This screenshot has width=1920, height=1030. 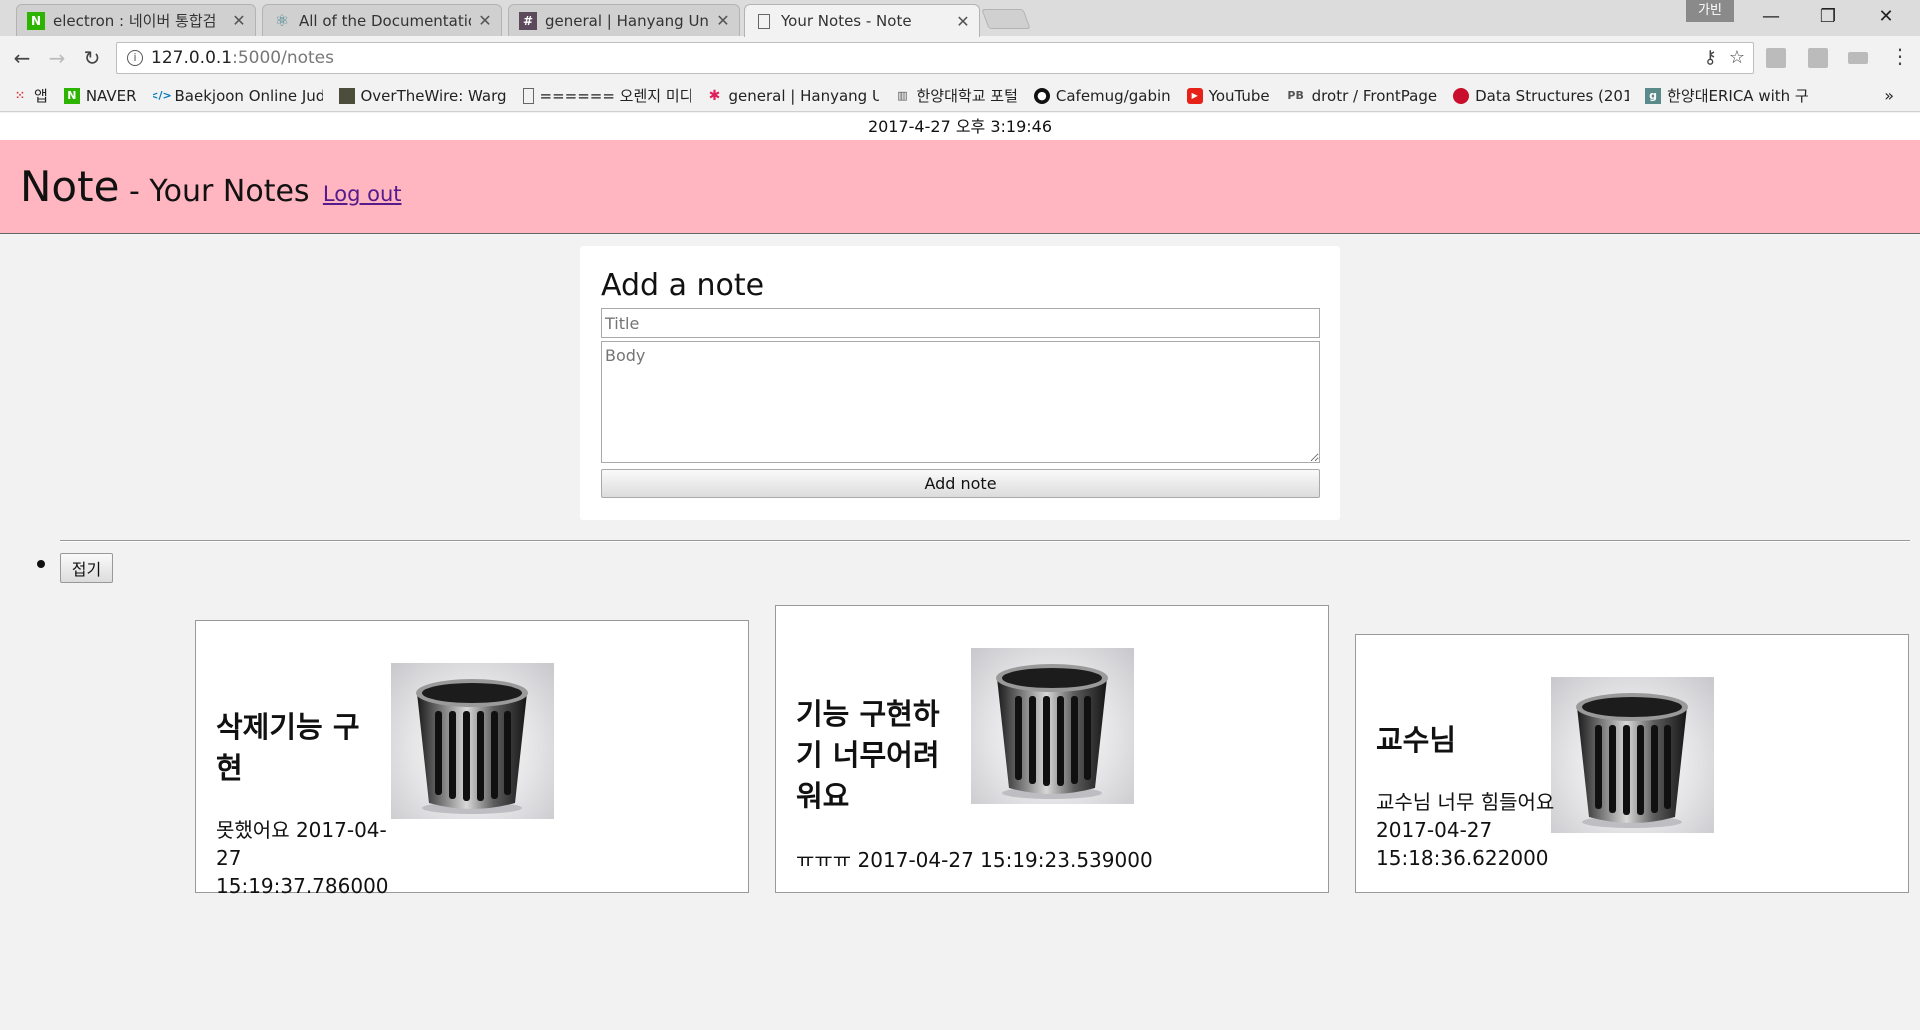 I want to click on bookmark-label: 앱, so click(x=41, y=96).